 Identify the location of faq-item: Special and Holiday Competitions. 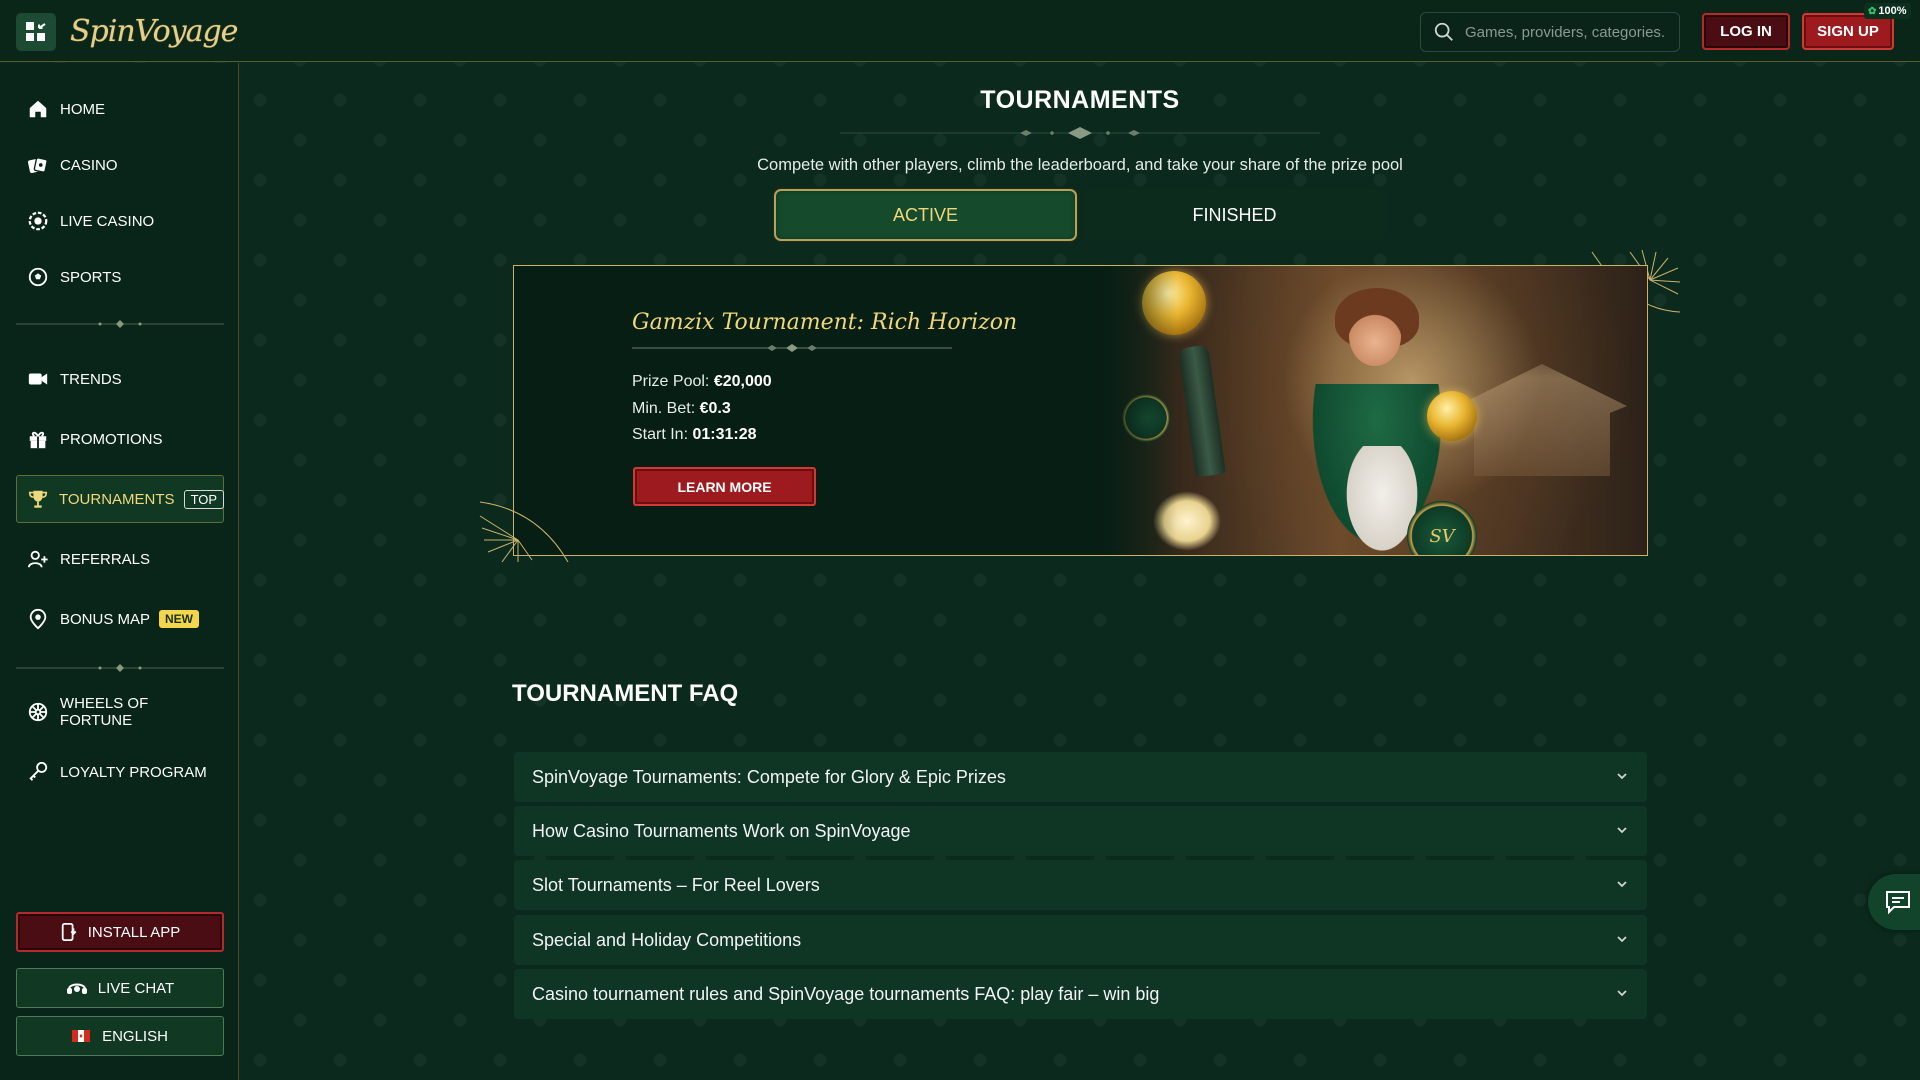
(1080, 940).